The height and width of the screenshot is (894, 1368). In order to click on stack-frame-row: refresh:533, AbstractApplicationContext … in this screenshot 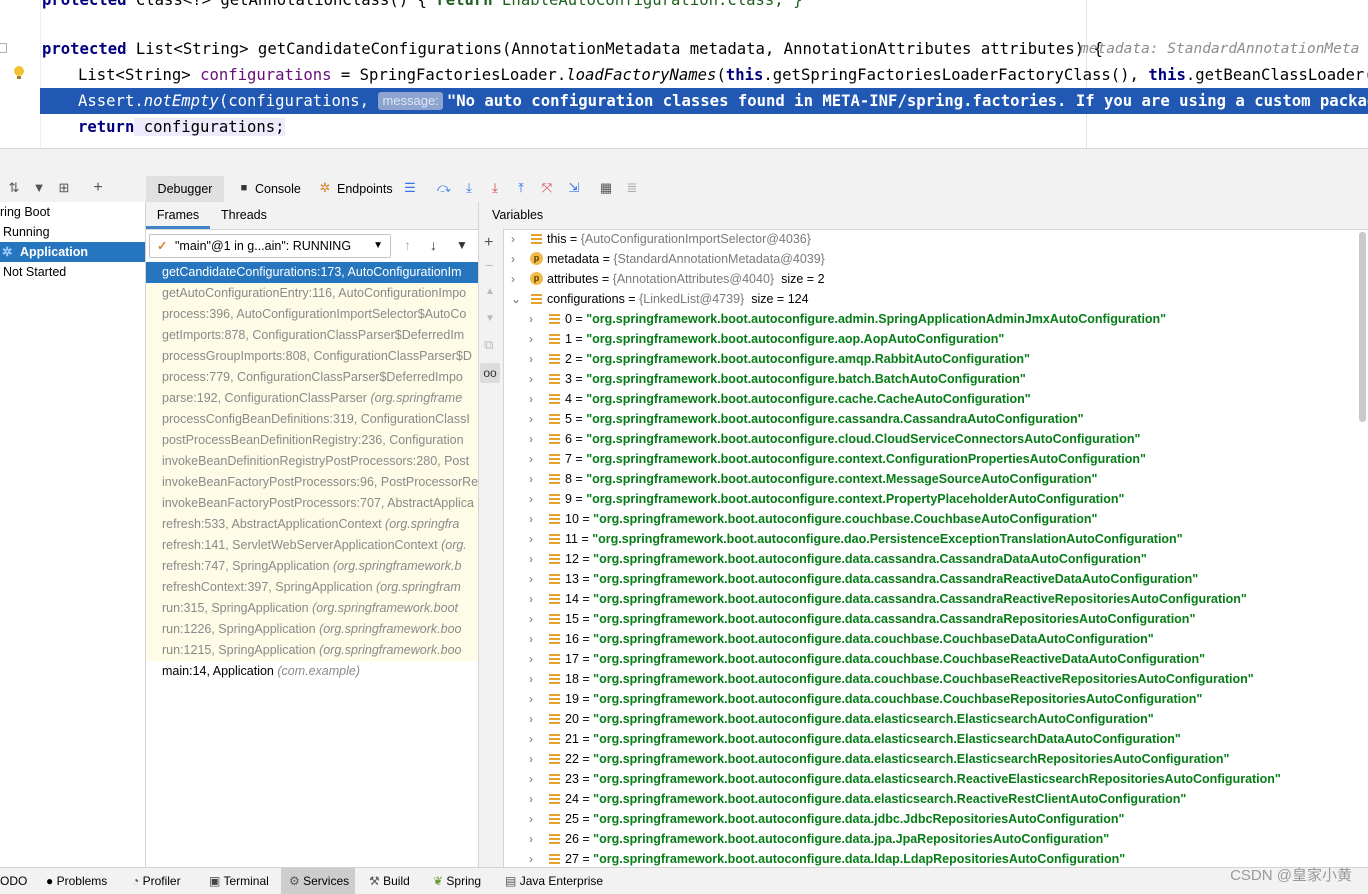, I will do `click(312, 524)`.